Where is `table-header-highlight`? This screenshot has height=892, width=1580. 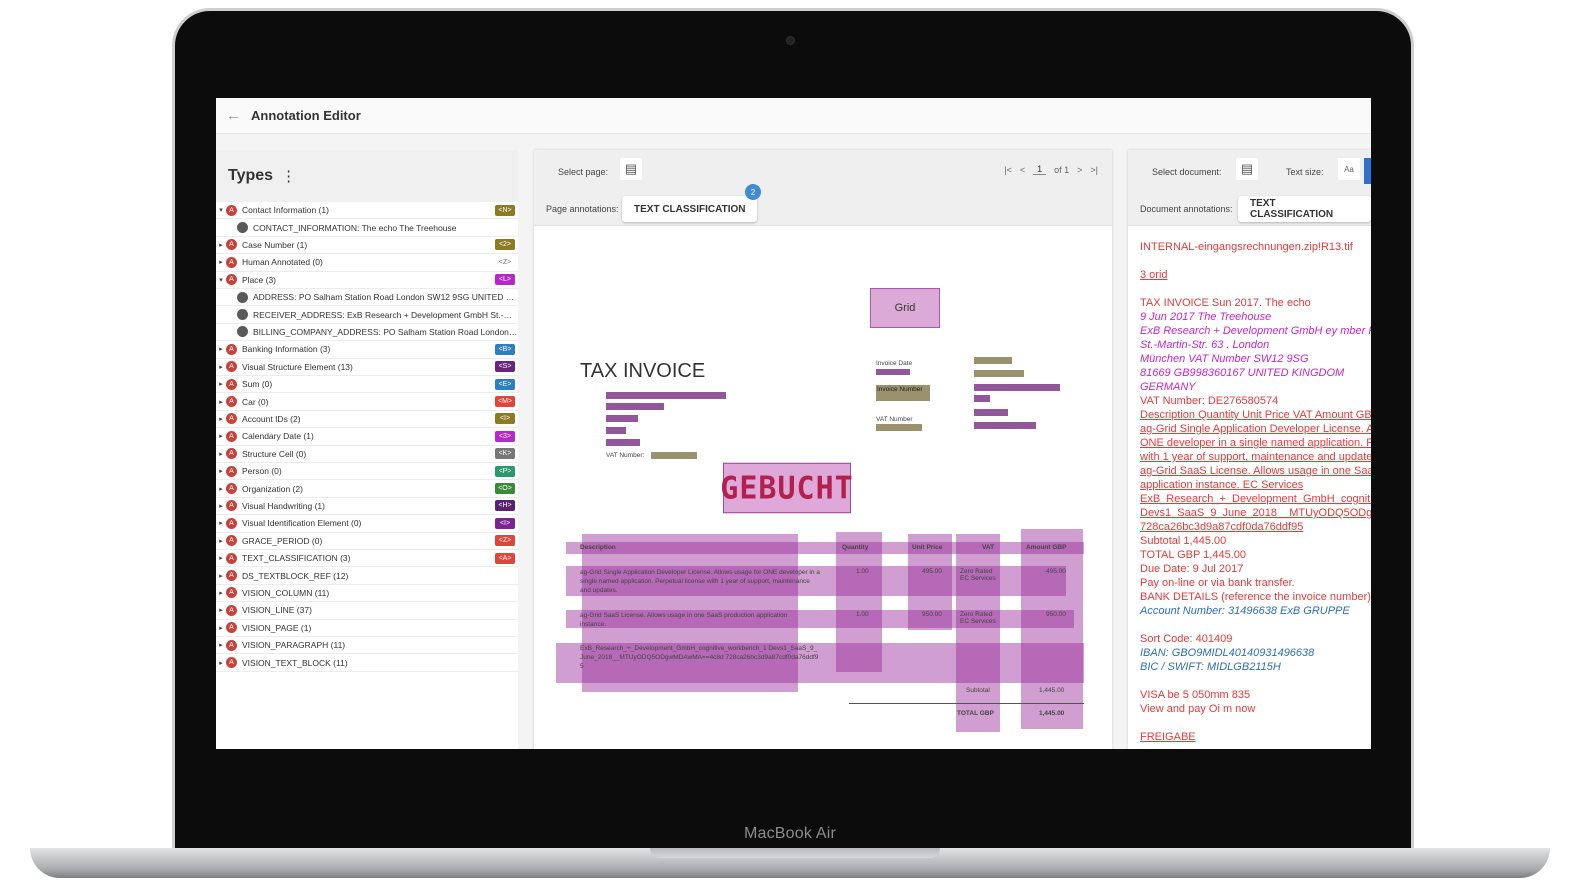 table-header-highlight is located at coordinates (825, 548).